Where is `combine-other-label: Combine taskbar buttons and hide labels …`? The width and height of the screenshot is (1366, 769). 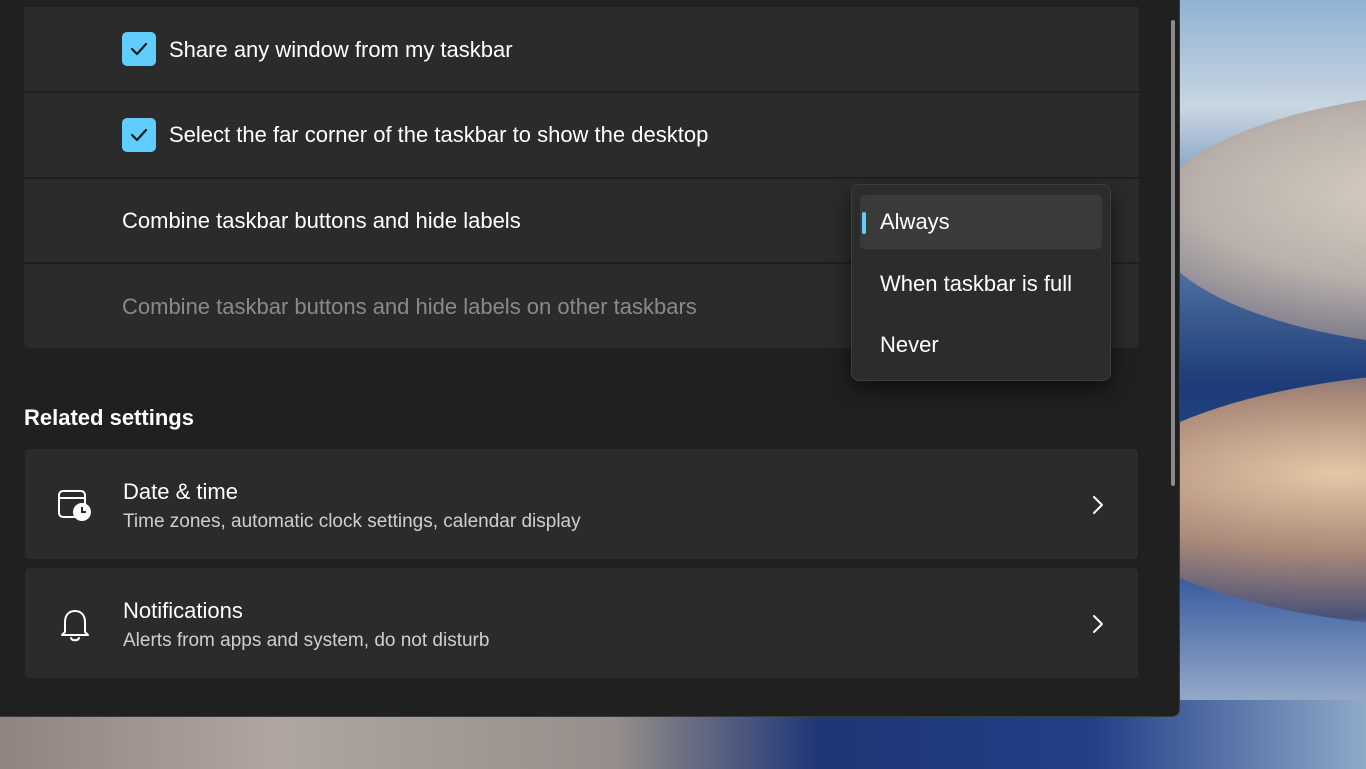 combine-other-label: Combine taskbar buttons and hide labels … is located at coordinates (409, 306).